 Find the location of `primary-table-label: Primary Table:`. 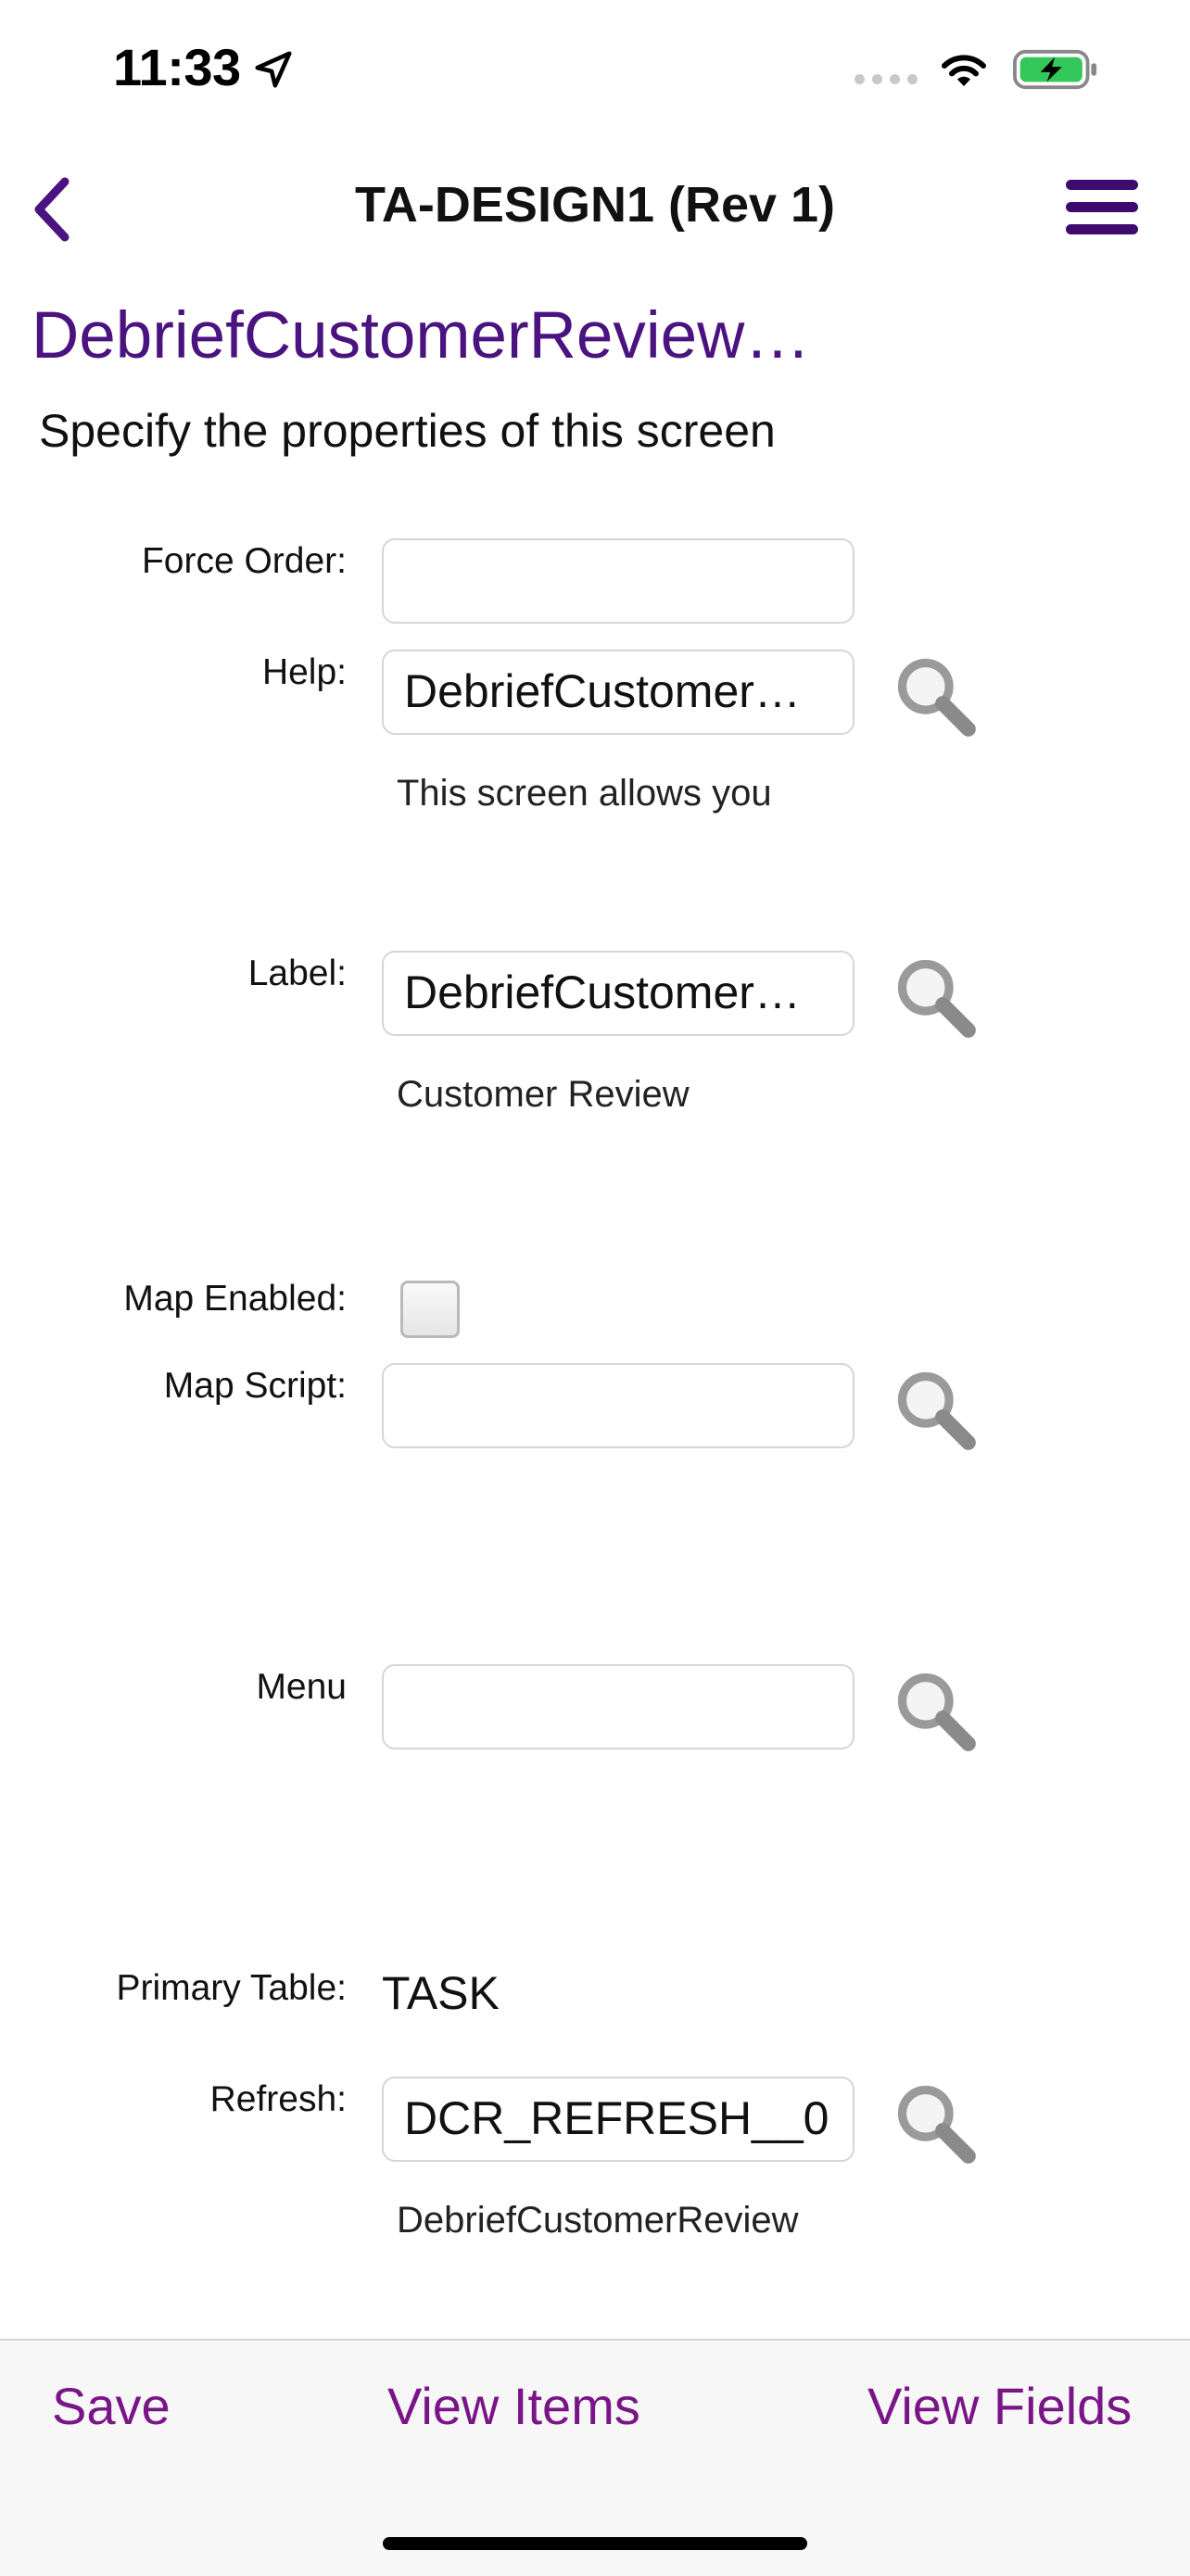

primary-table-label: Primary Table: is located at coordinates (231, 1988).